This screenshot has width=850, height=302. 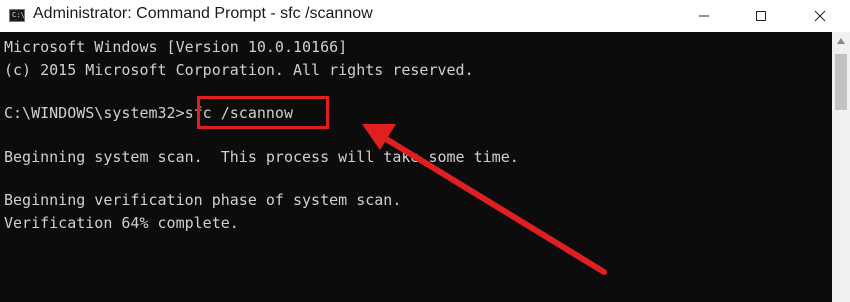 I want to click on highlight-box, so click(x=263, y=112).